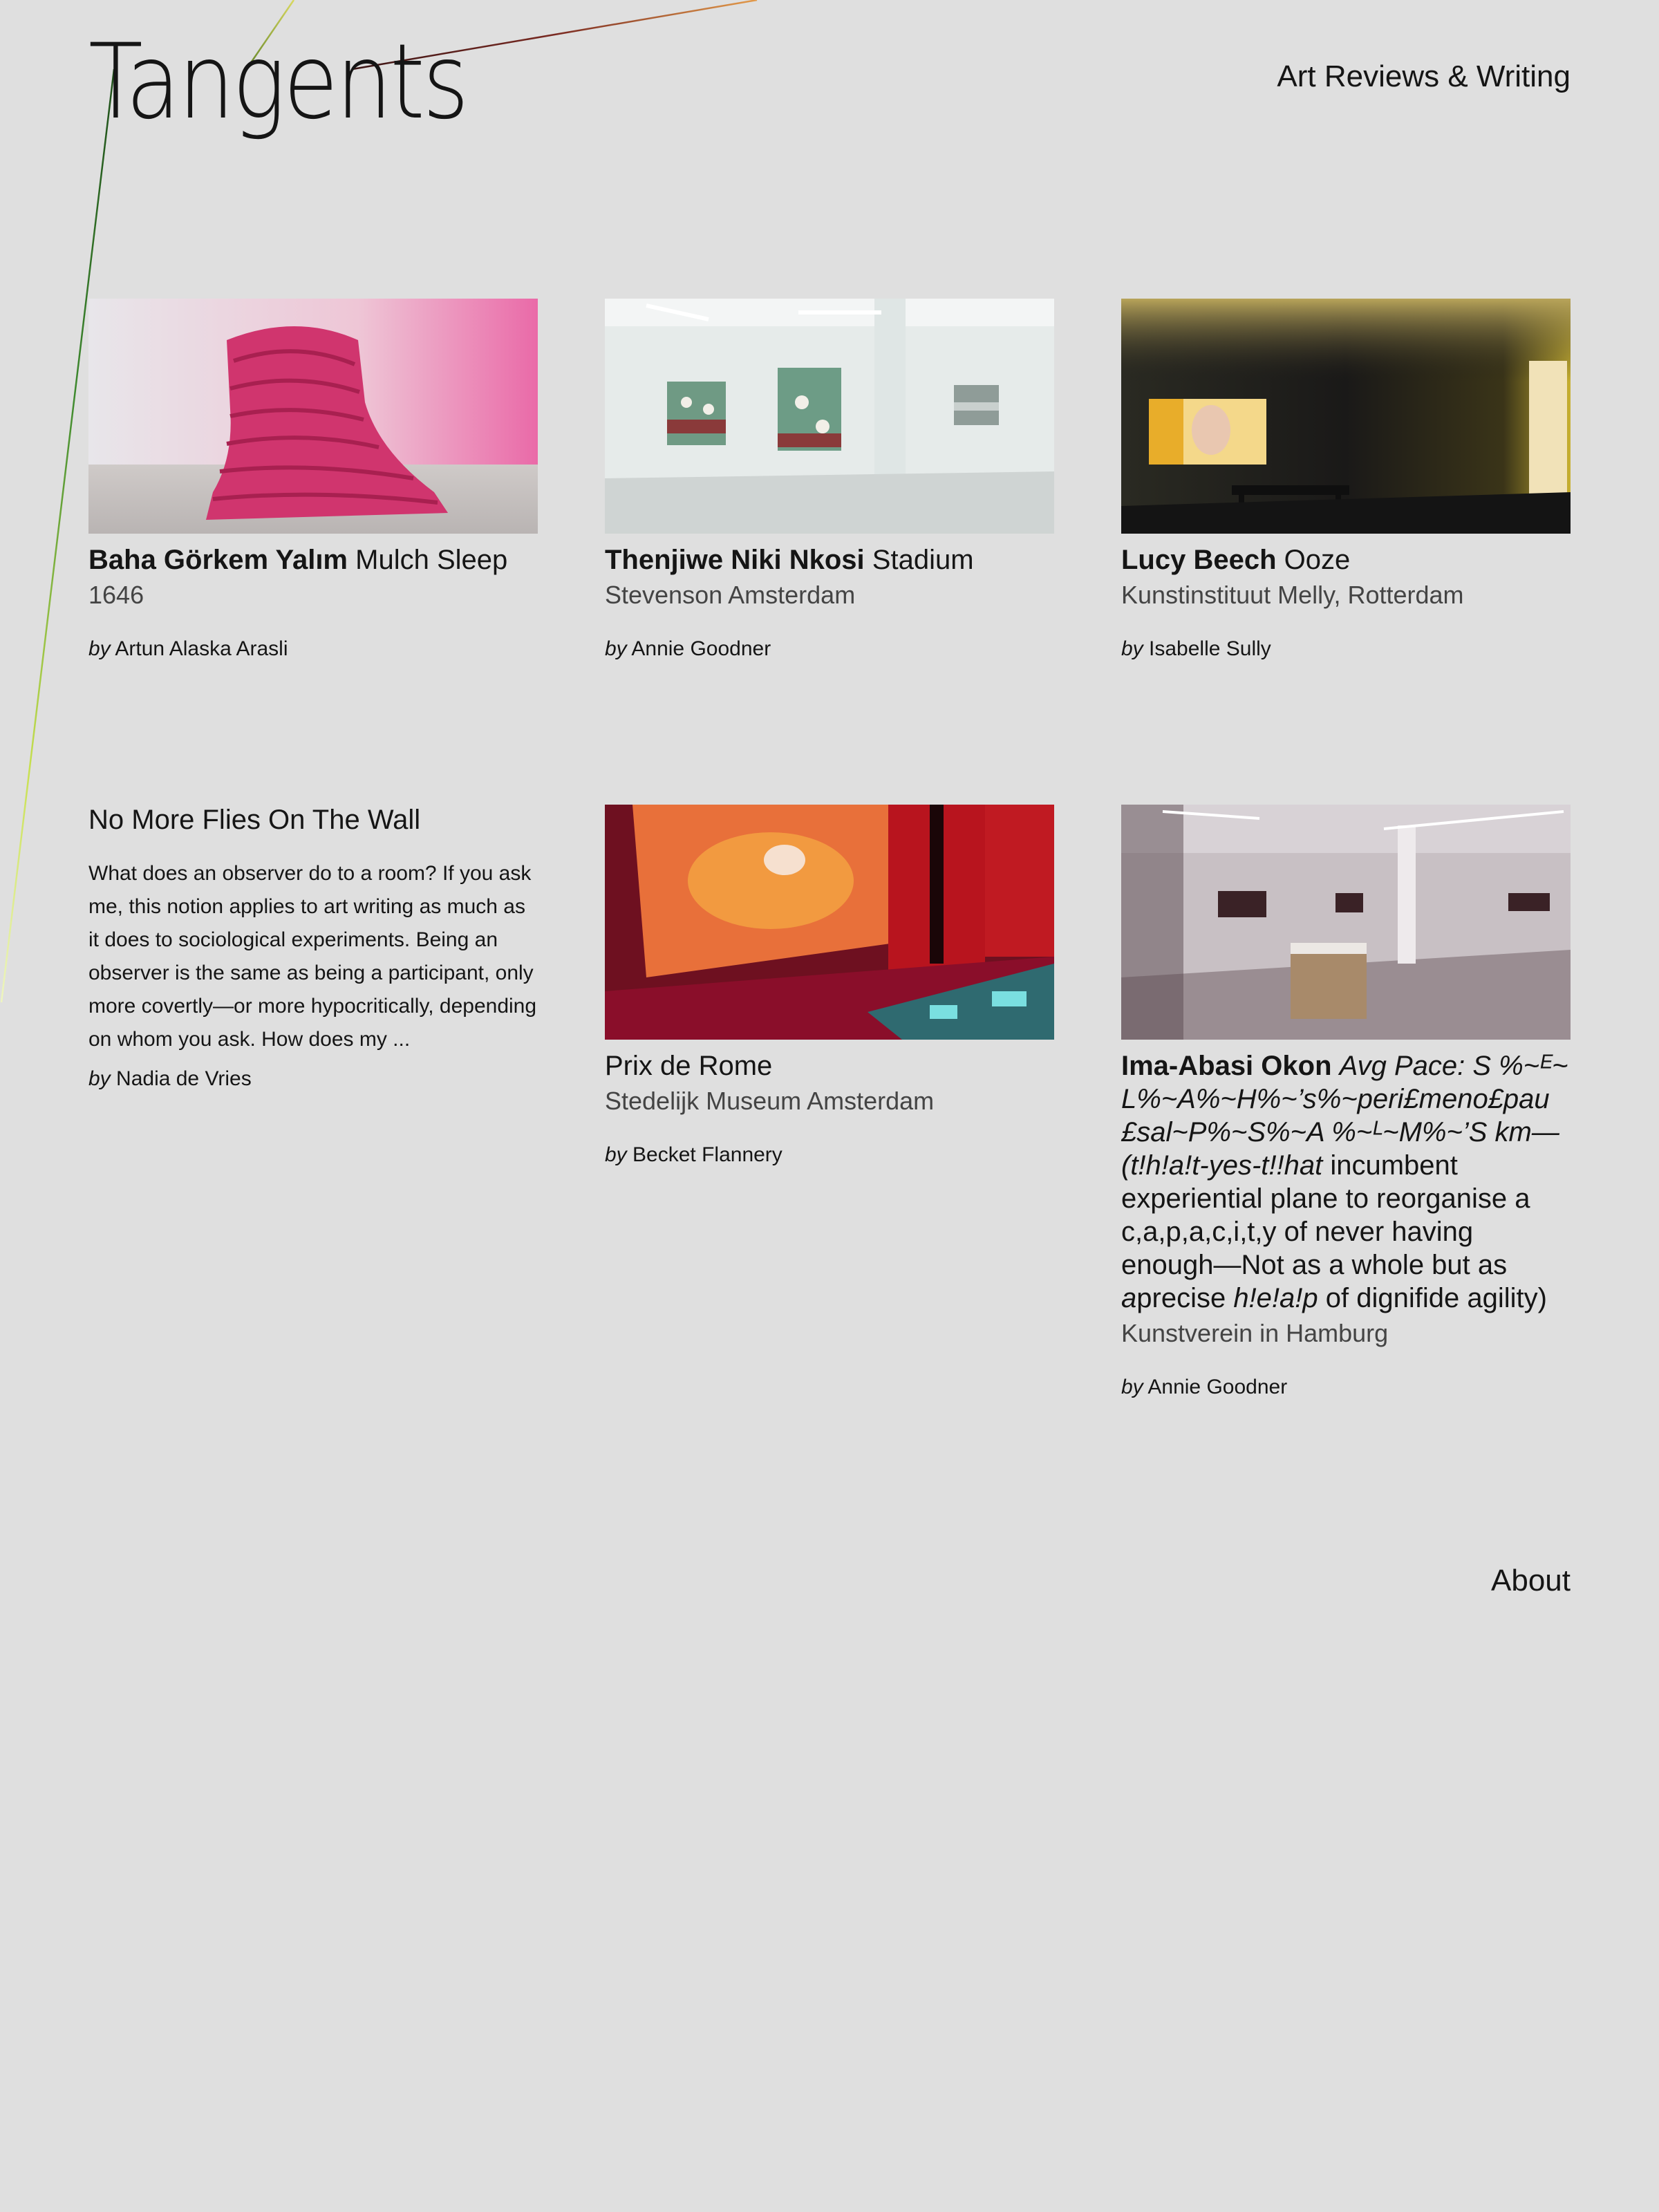  What do you see at coordinates (1227, 1066) in the screenshot?
I see `artist-name: Ima-Abasi Okon` at bounding box center [1227, 1066].